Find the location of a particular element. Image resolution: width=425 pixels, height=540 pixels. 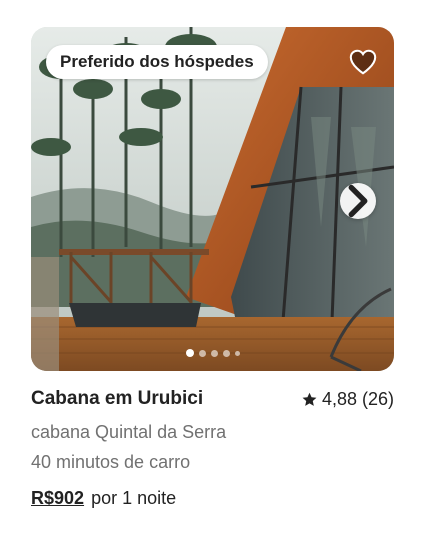

guest-favorite-badge: Preferido dos hóspedes is located at coordinates (157, 62).